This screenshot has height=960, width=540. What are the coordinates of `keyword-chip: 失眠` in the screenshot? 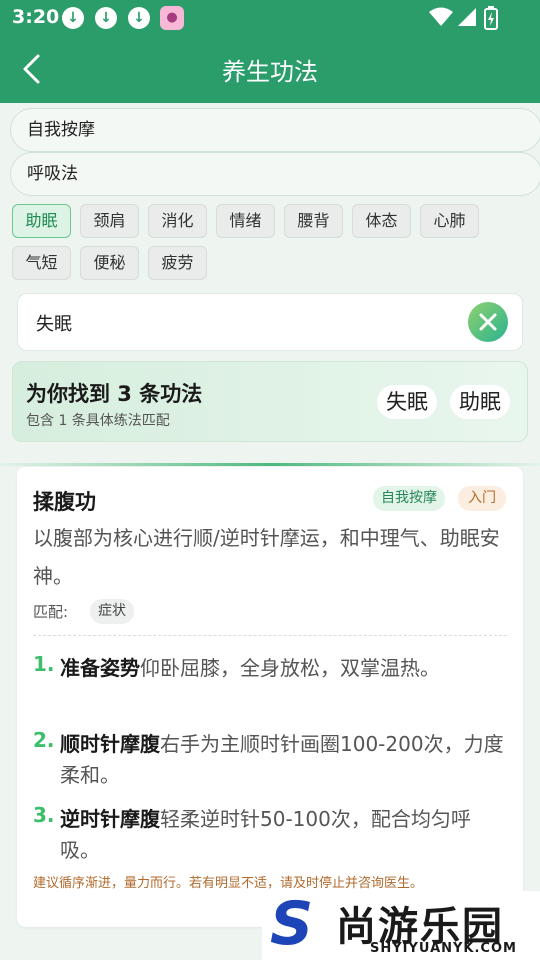 It's located at (407, 402).